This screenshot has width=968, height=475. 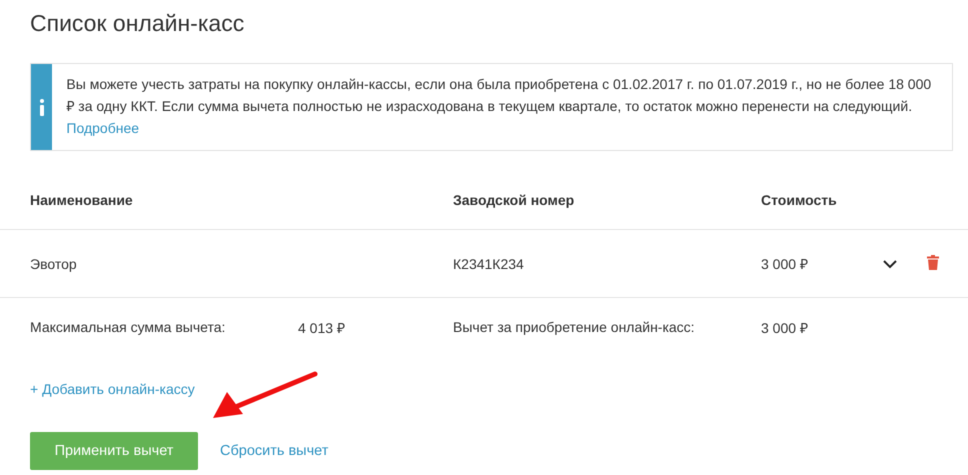 What do you see at coordinates (112, 389) in the screenshot?
I see `add-kassa-link: + Добавить онлайн-кассу` at bounding box center [112, 389].